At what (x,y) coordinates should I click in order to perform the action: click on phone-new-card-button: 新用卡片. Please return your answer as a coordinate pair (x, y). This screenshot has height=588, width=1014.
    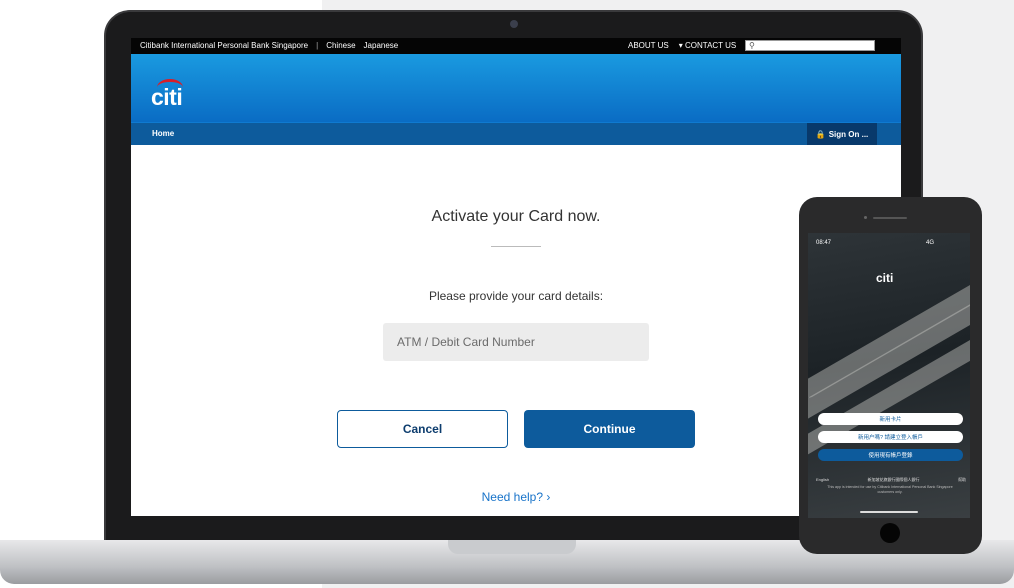
    Looking at the image, I should click on (890, 419).